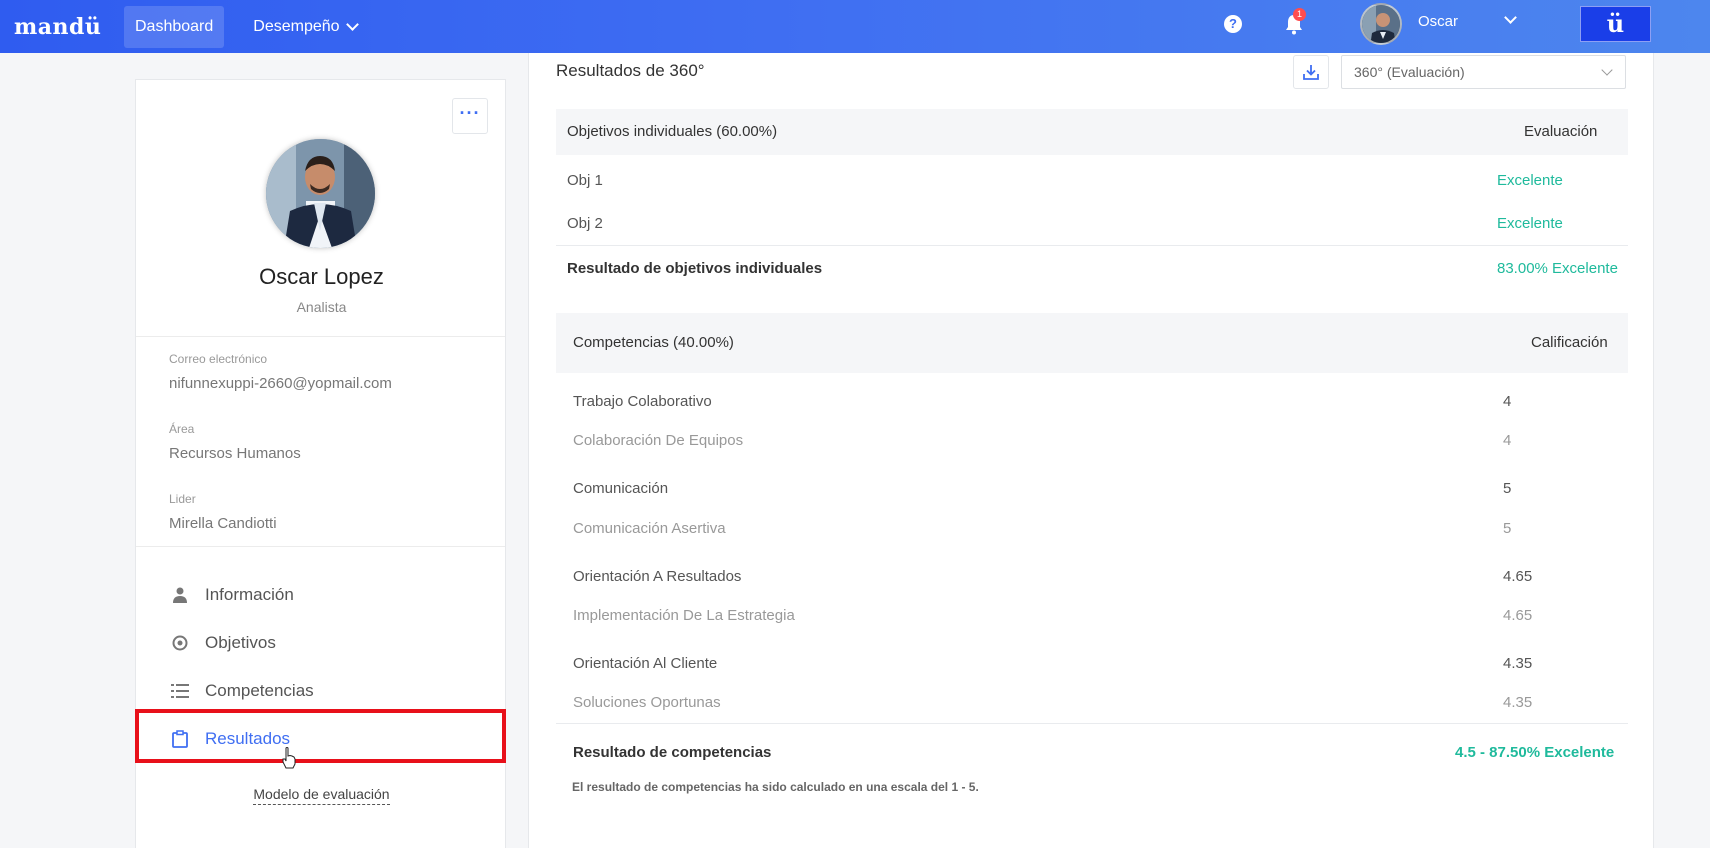 This screenshot has height=848, width=1710. Describe the element at coordinates (240, 642) in the screenshot. I see `menu-item-label: Objetivos` at that location.